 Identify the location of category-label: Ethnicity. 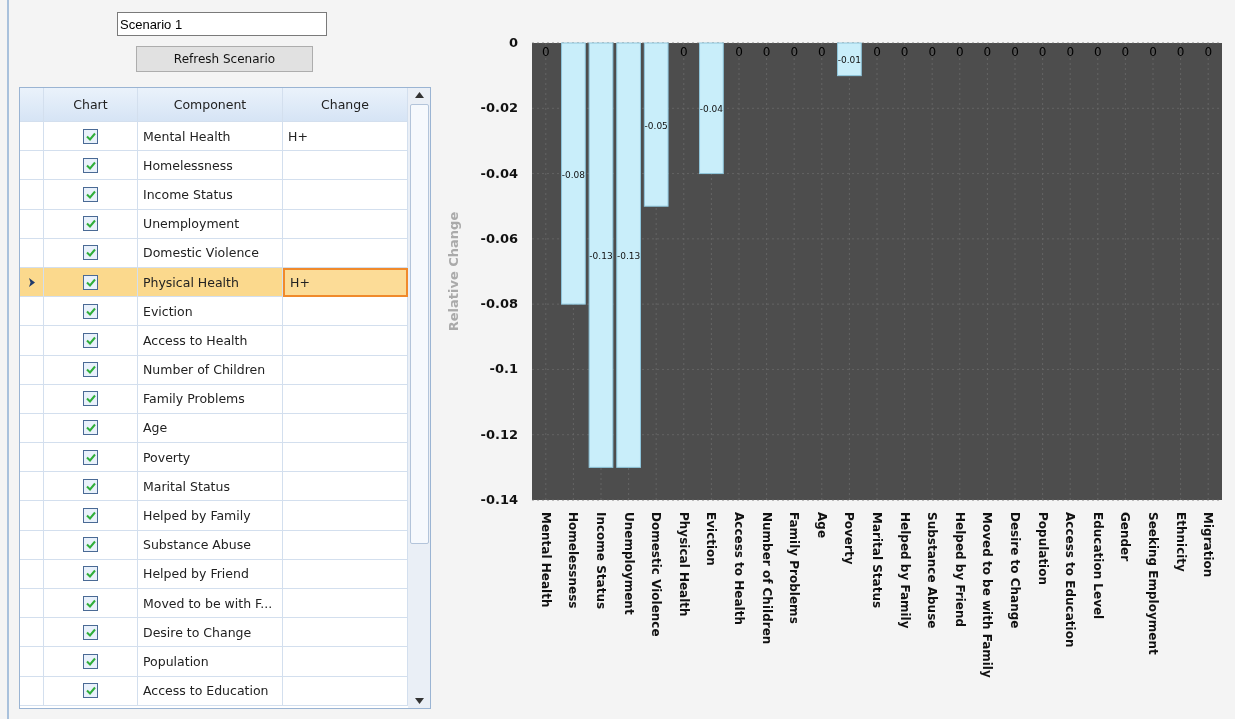
(1180, 542).